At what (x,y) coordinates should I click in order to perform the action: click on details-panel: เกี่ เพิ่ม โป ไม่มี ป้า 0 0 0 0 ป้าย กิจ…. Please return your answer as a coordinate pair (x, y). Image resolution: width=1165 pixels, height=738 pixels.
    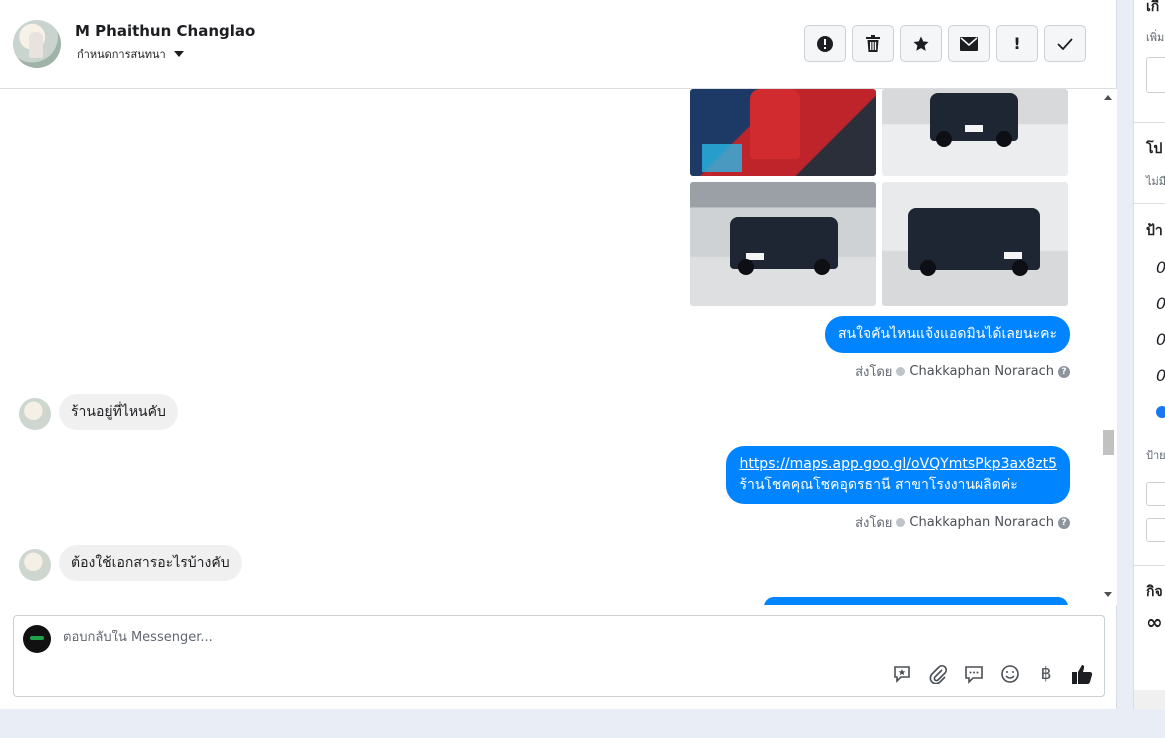
    Looking at the image, I should click on (1149, 354).